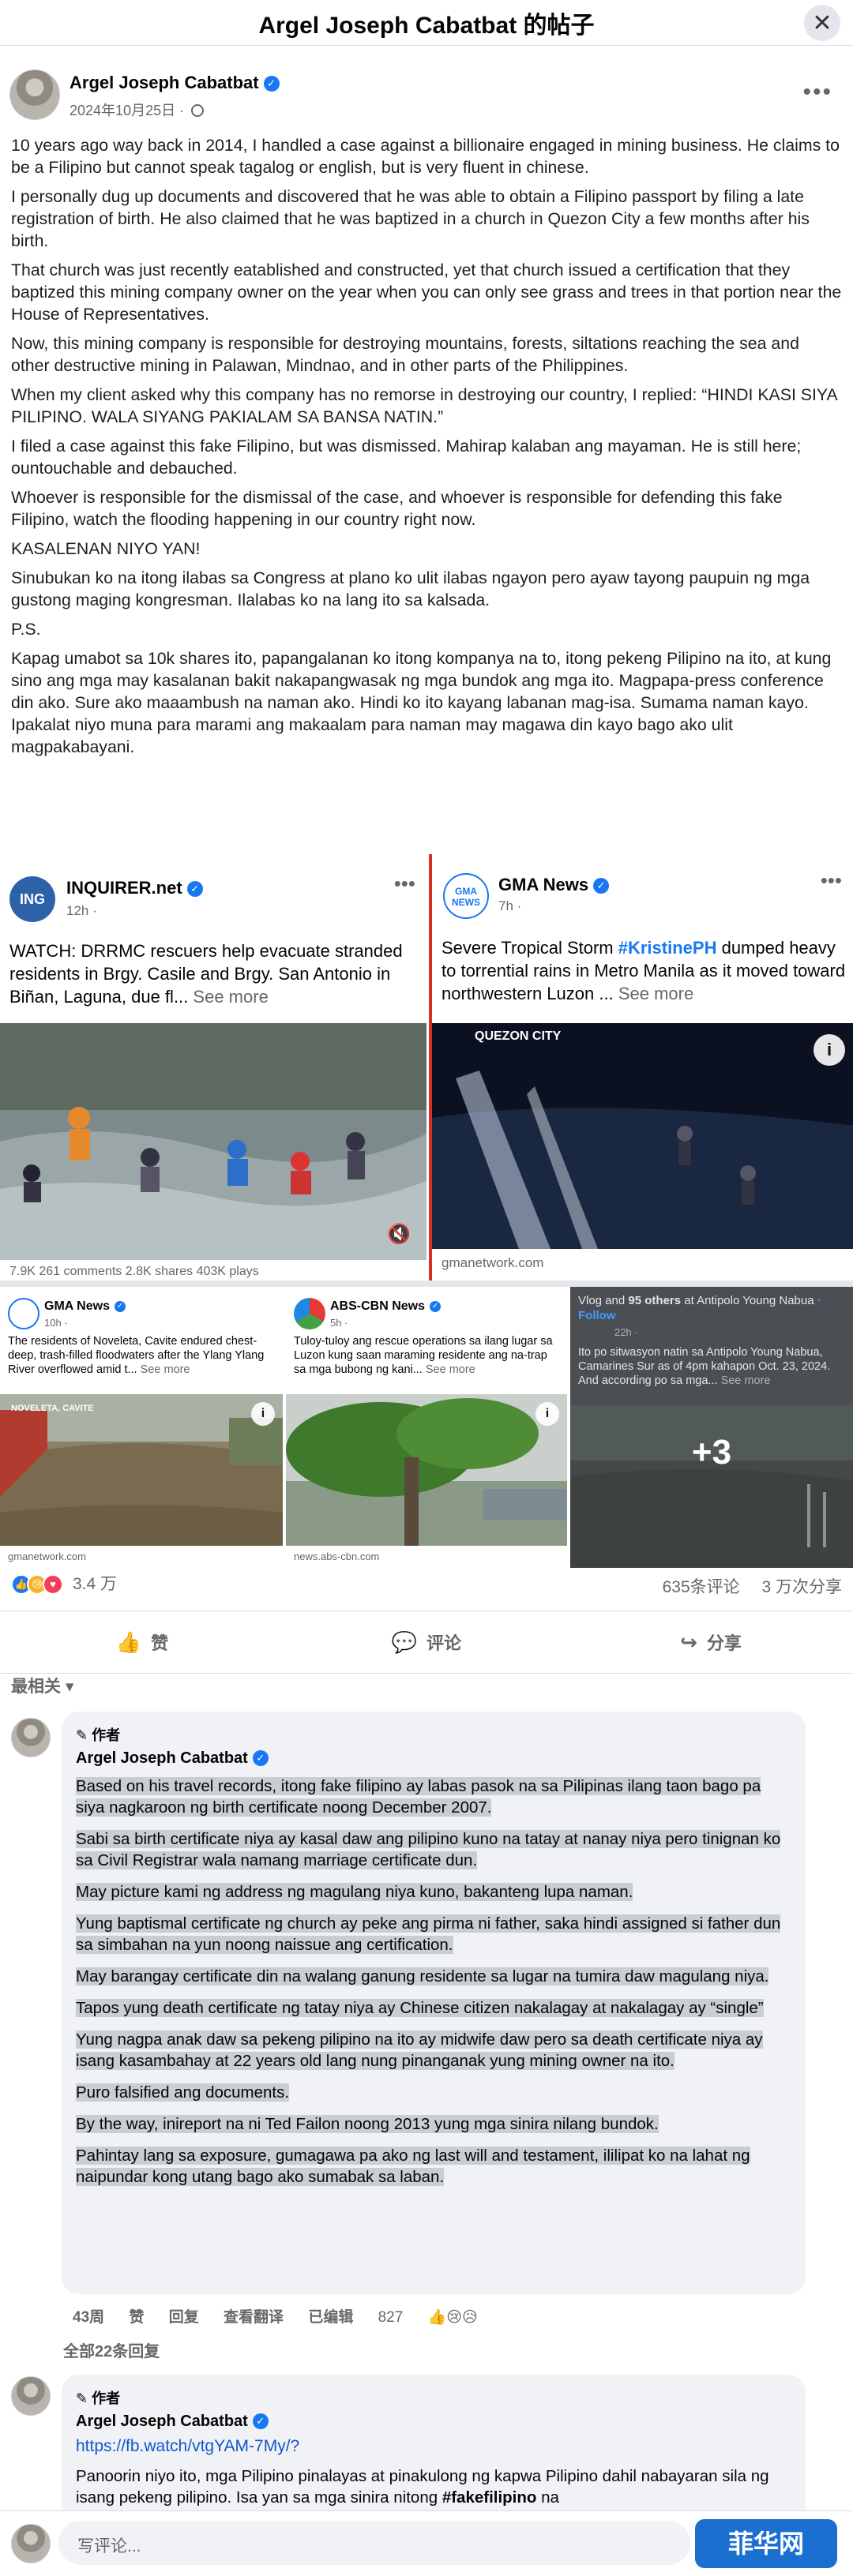 The image size is (853, 2576). What do you see at coordinates (626, 1332) in the screenshot?
I see `card-time: 22h ·` at bounding box center [626, 1332].